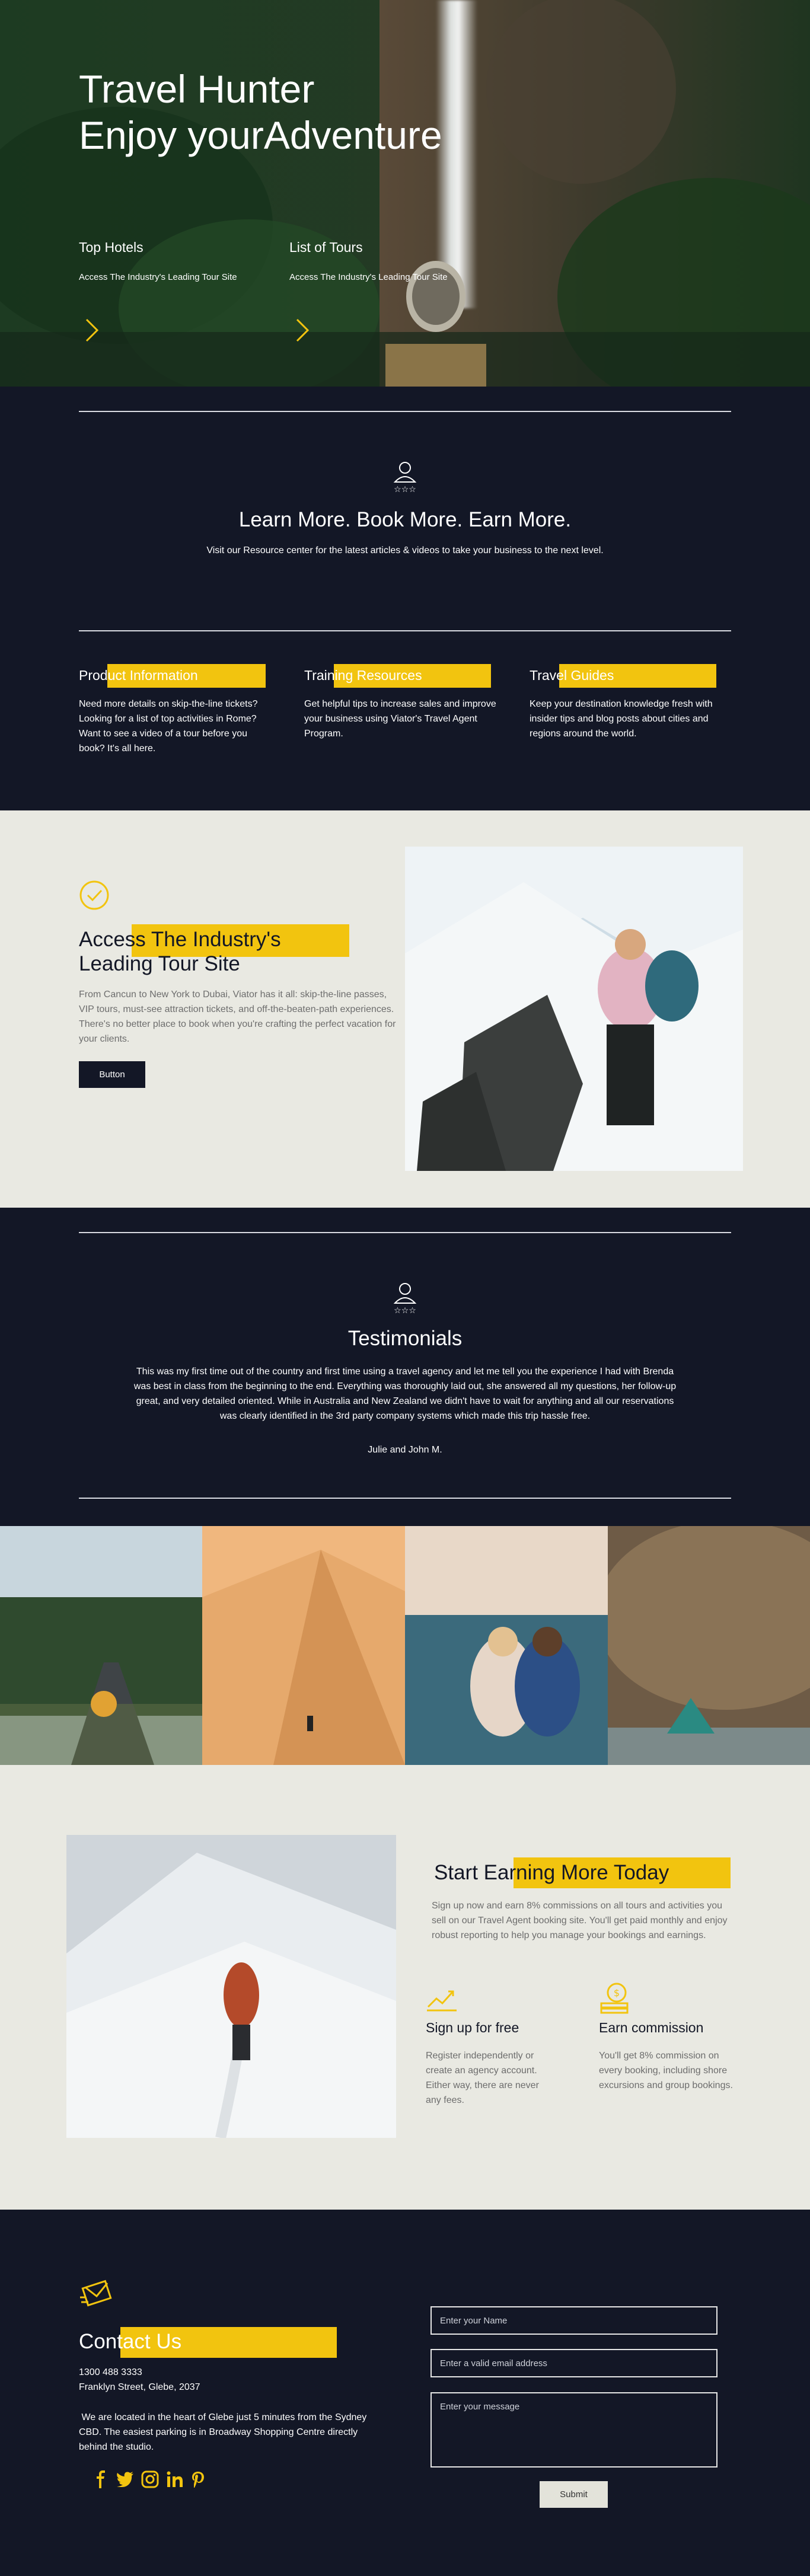  What do you see at coordinates (198, 2479) in the screenshot?
I see `pinterest-icon` at bounding box center [198, 2479].